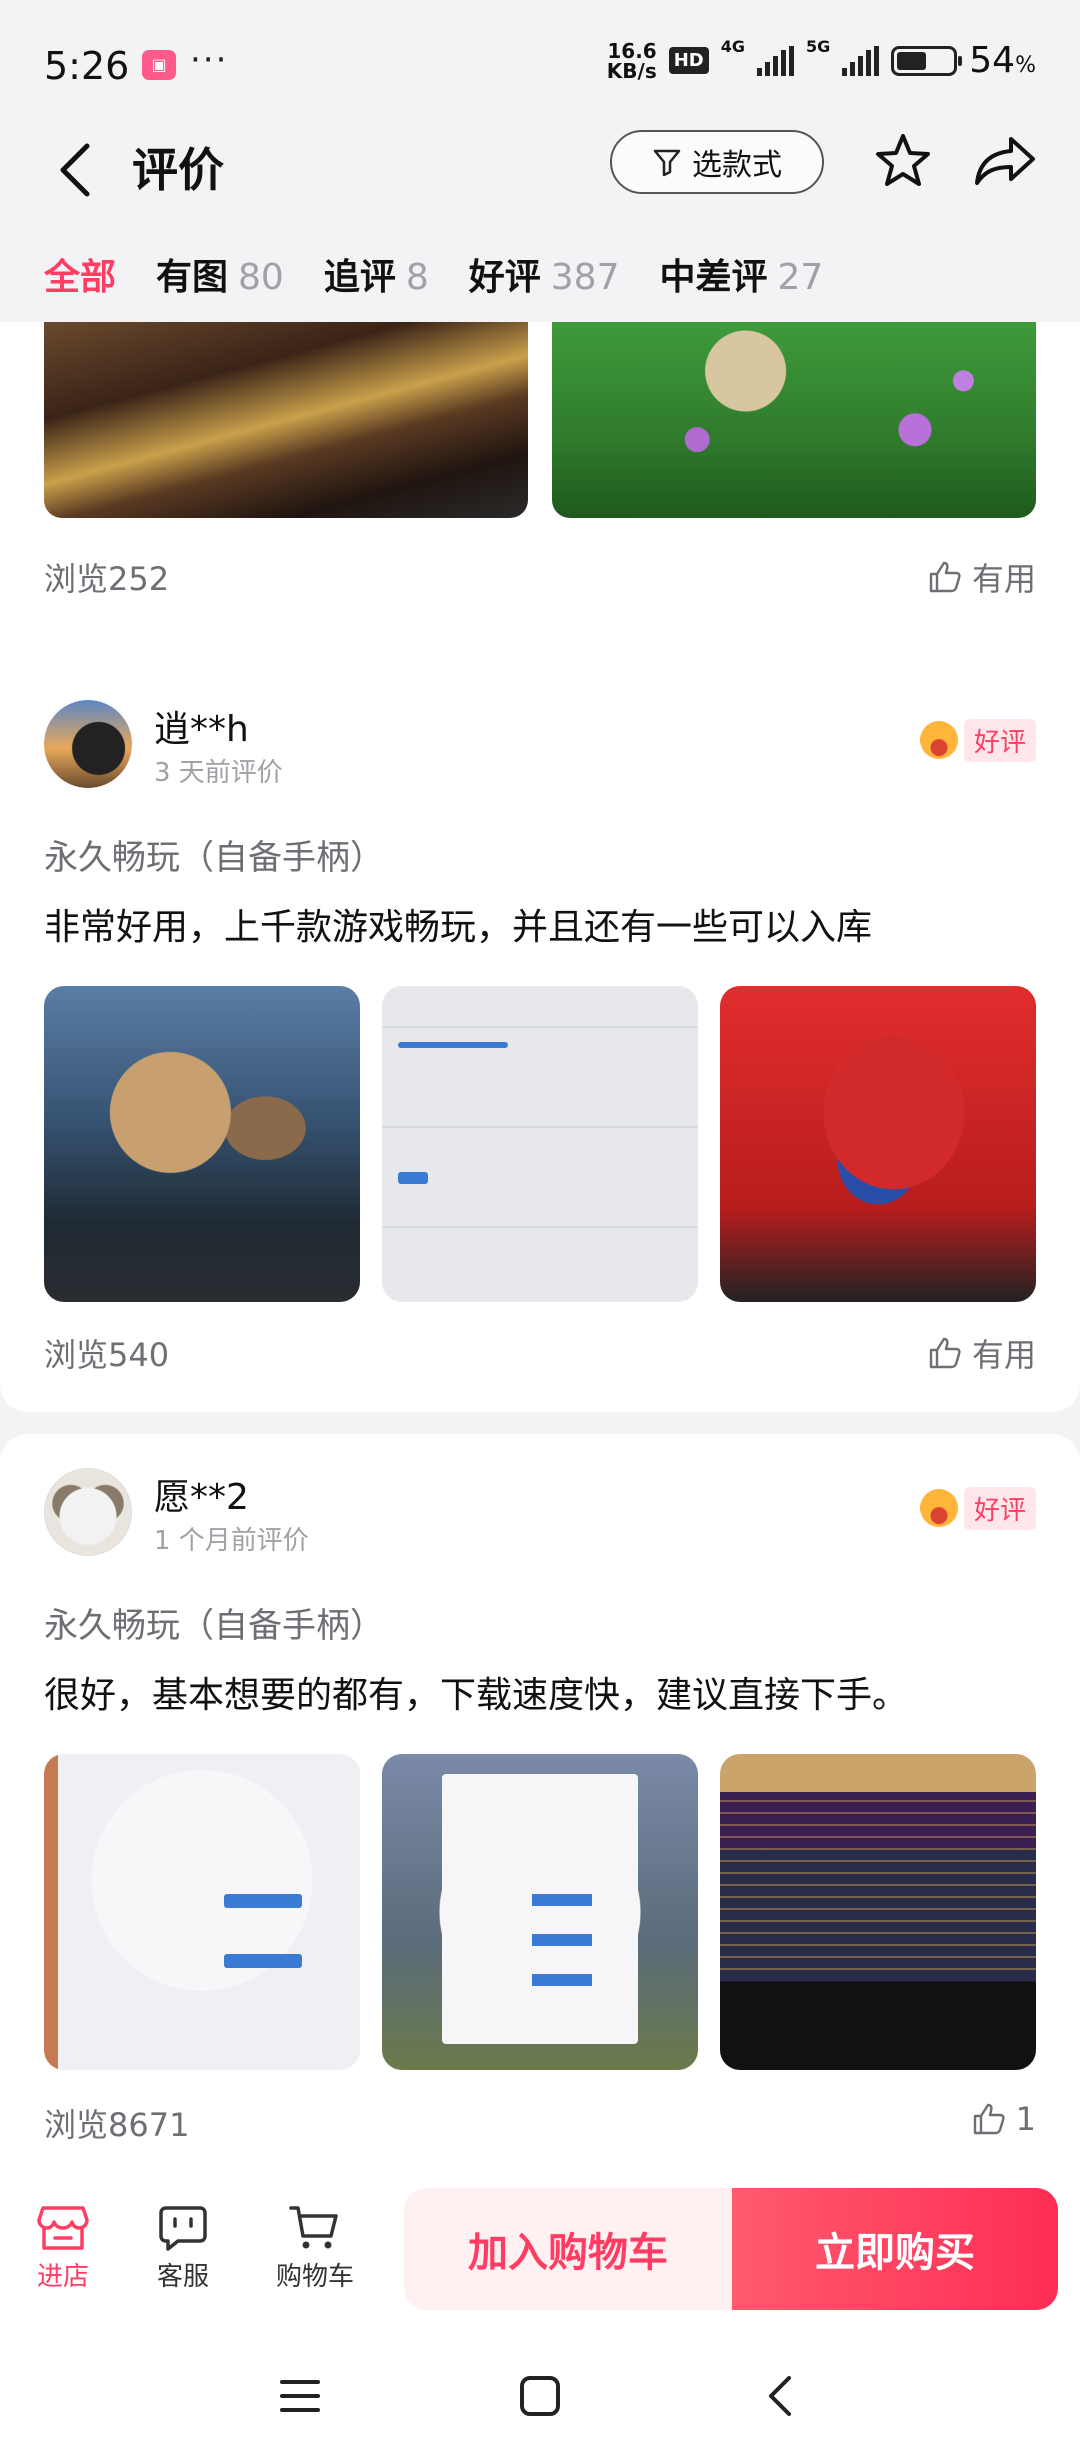 Image resolution: width=1080 pixels, height=2460 pixels. Describe the element at coordinates (631, 70) in the screenshot. I see `network-speed-unit: KB/s` at that location.